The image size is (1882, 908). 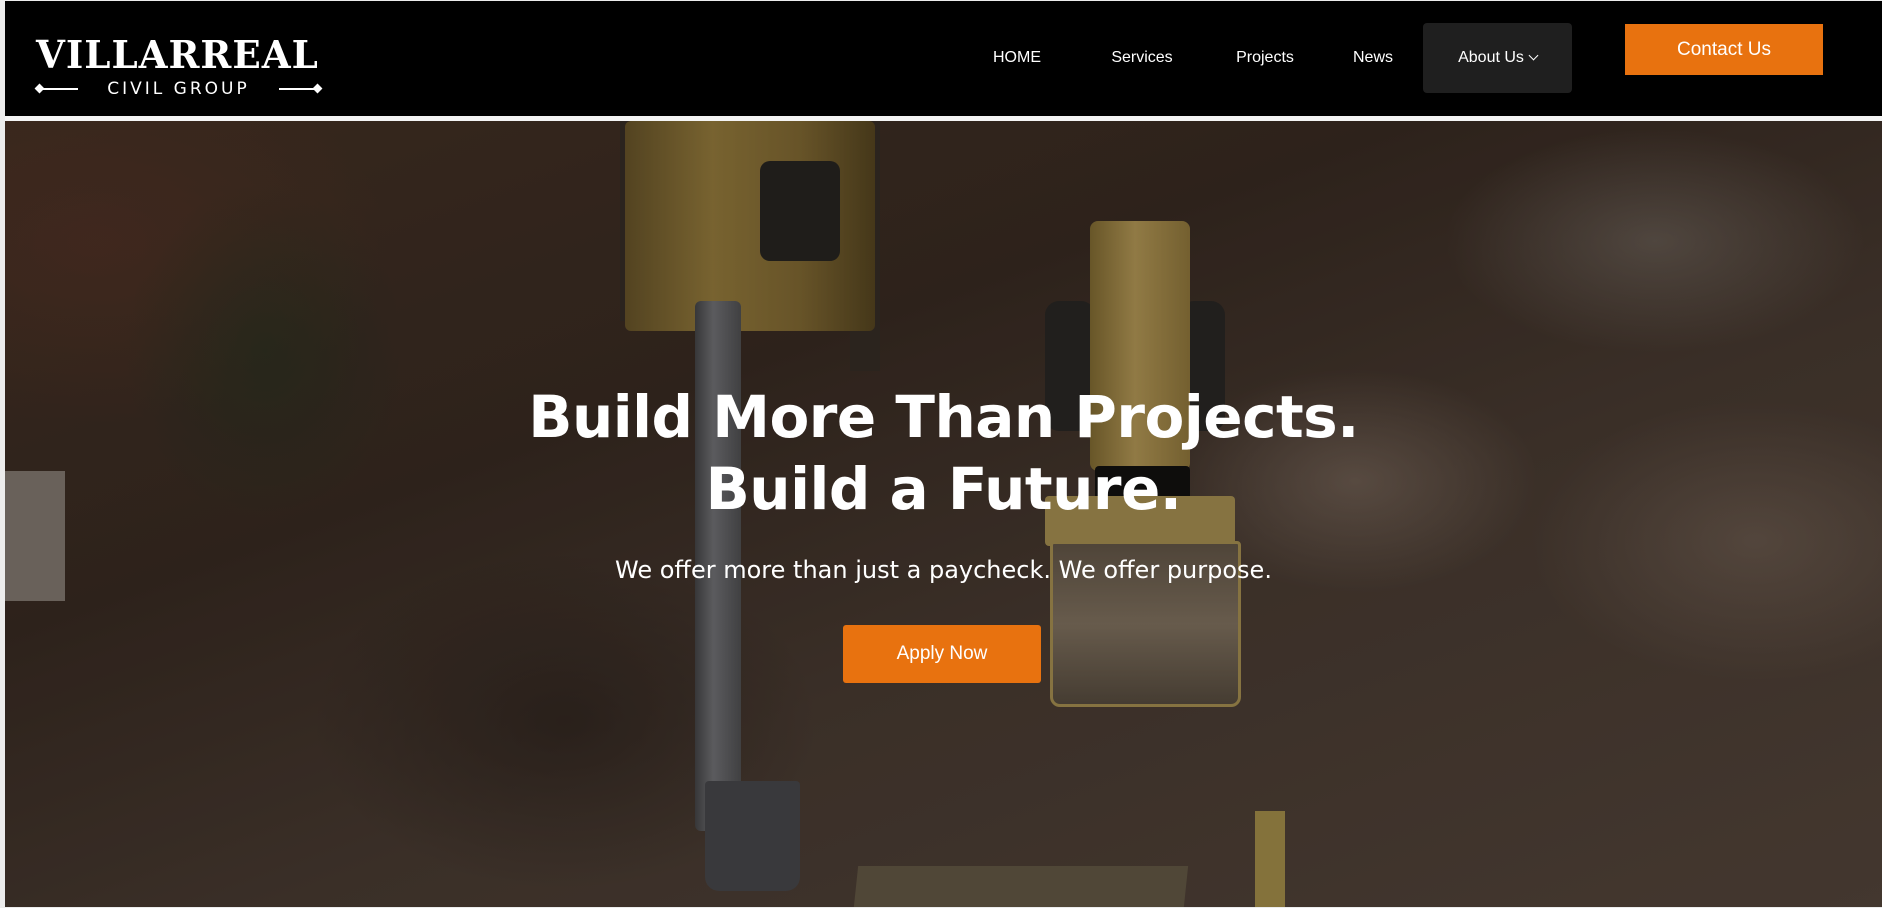 What do you see at coordinates (942, 654) in the screenshot?
I see `apply-now-button: Apply Now` at bounding box center [942, 654].